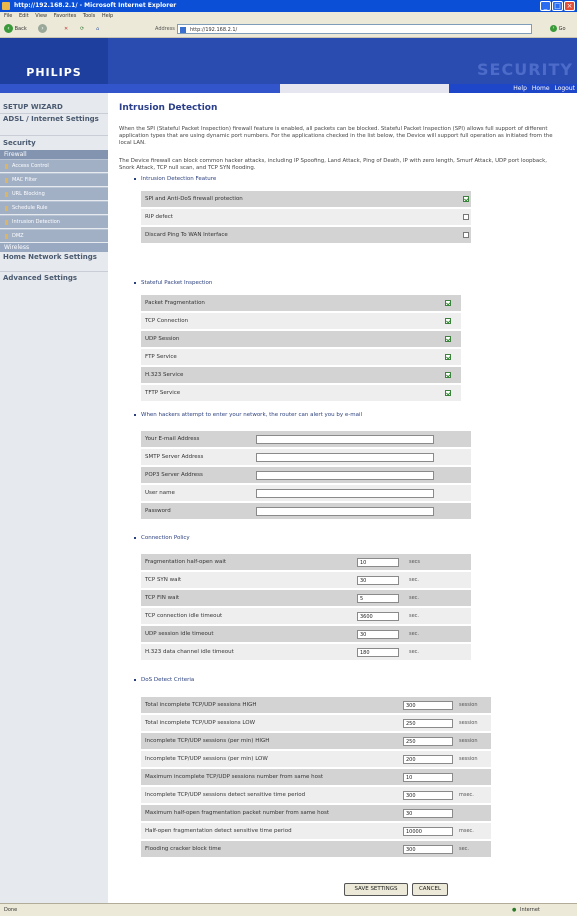  What do you see at coordinates (82, 29) in the screenshot?
I see `refresh-icon: ⟳` at bounding box center [82, 29].